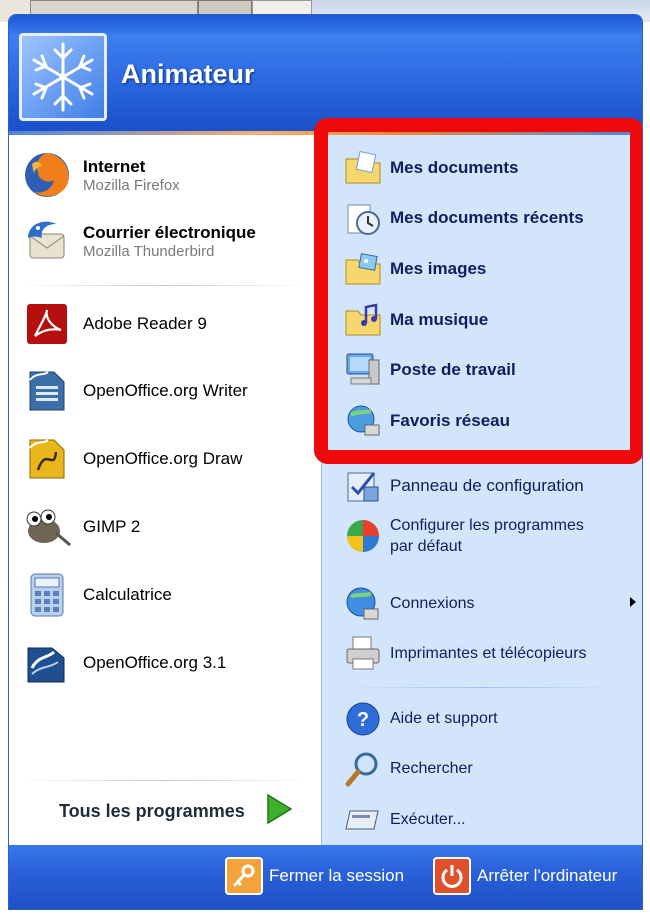  I want to click on connections-icon, so click(363, 604).